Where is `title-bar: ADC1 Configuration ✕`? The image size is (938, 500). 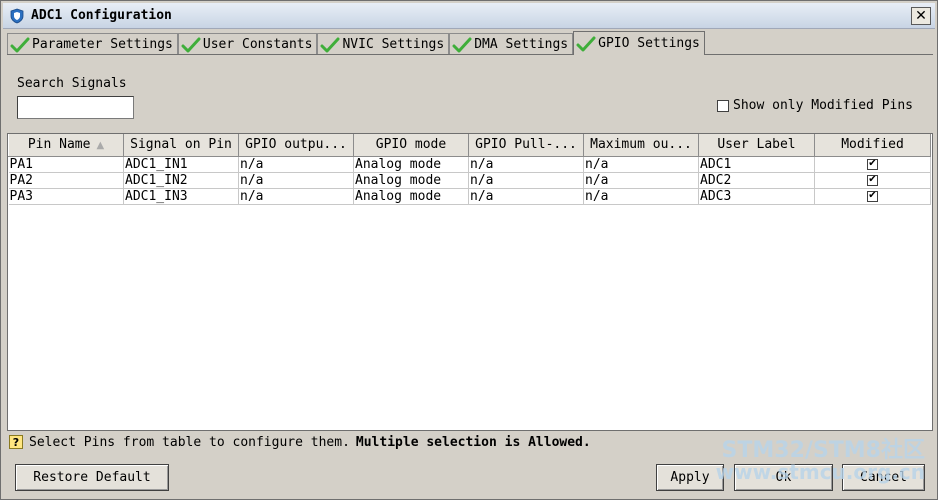 title-bar: ADC1 Configuration ✕ is located at coordinates (469, 16).